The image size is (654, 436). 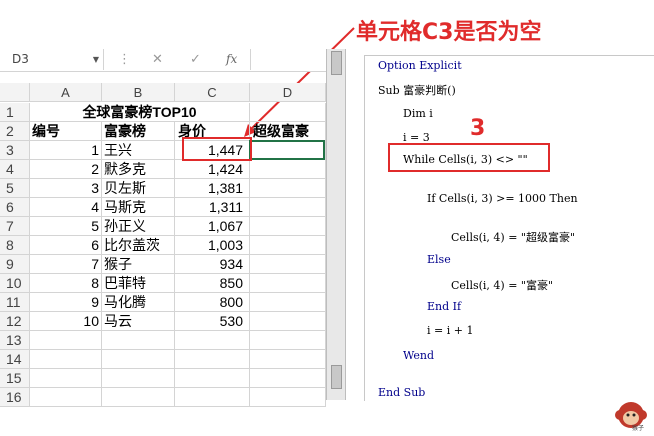 What do you see at coordinates (66, 92) in the screenshot?
I see `column-header-a: A` at bounding box center [66, 92].